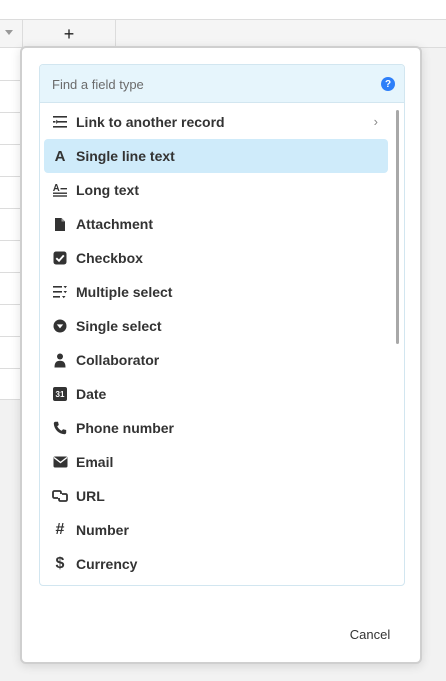 The image size is (446, 681). What do you see at coordinates (107, 190) in the screenshot?
I see `field-type-label: Long text` at bounding box center [107, 190].